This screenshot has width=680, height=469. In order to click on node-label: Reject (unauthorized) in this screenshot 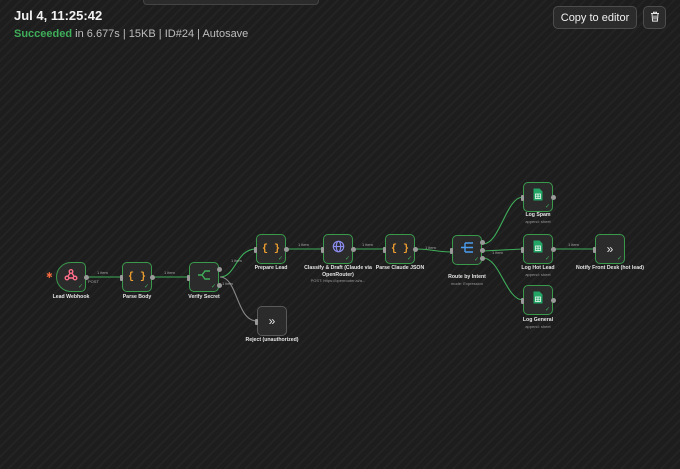, I will do `click(272, 340)`.